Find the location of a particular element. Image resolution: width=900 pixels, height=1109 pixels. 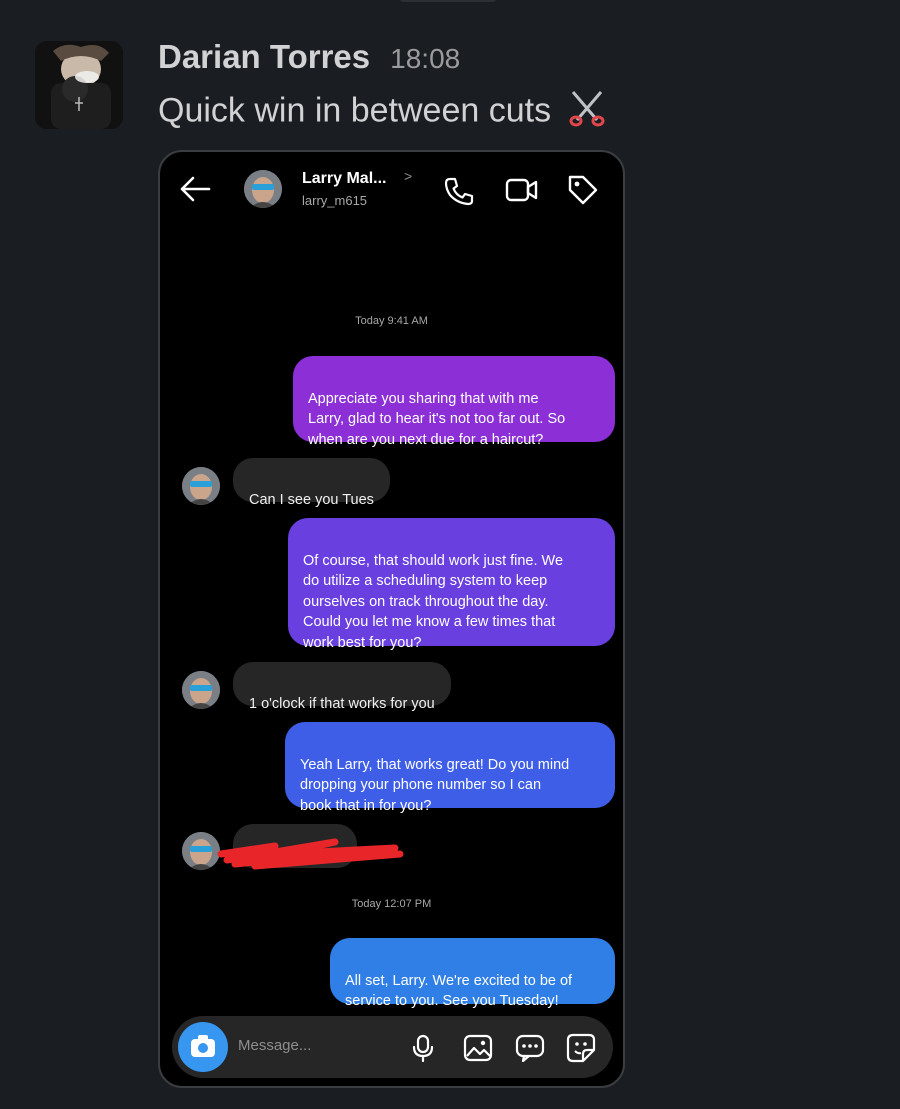

window-edge is located at coordinates (448, 1).